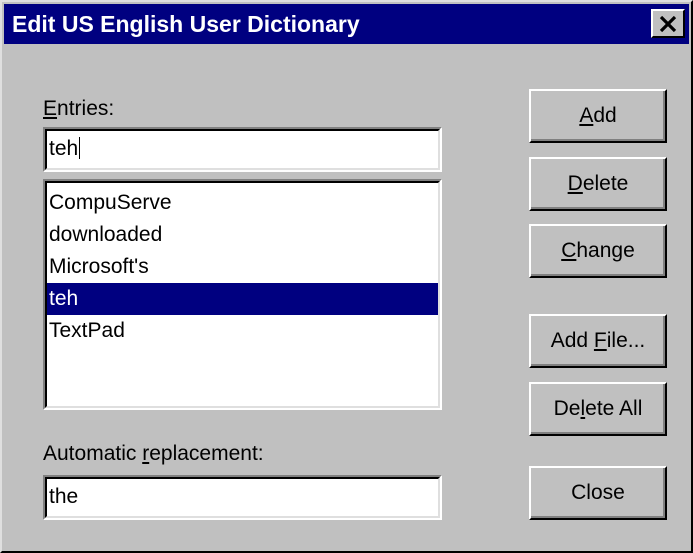  What do you see at coordinates (598, 251) in the screenshot?
I see `change-button: Change` at bounding box center [598, 251].